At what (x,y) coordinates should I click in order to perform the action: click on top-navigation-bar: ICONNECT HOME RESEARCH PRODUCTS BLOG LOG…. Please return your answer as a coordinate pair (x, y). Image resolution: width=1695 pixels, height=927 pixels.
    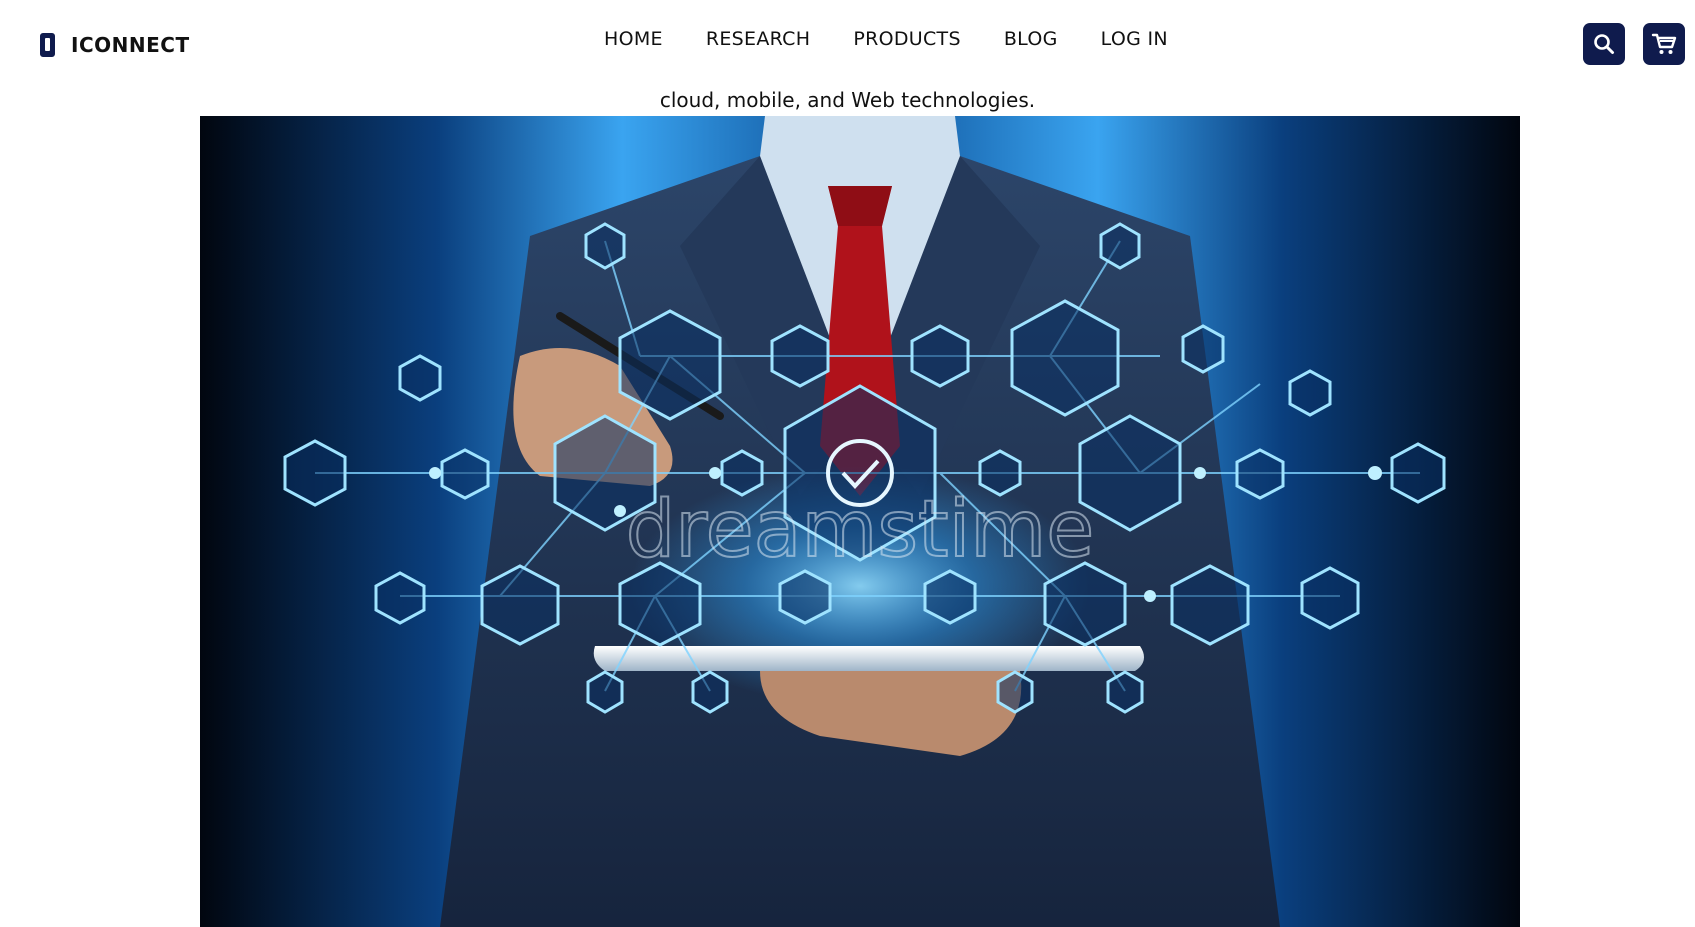
    Looking at the image, I should click on (847, 44).